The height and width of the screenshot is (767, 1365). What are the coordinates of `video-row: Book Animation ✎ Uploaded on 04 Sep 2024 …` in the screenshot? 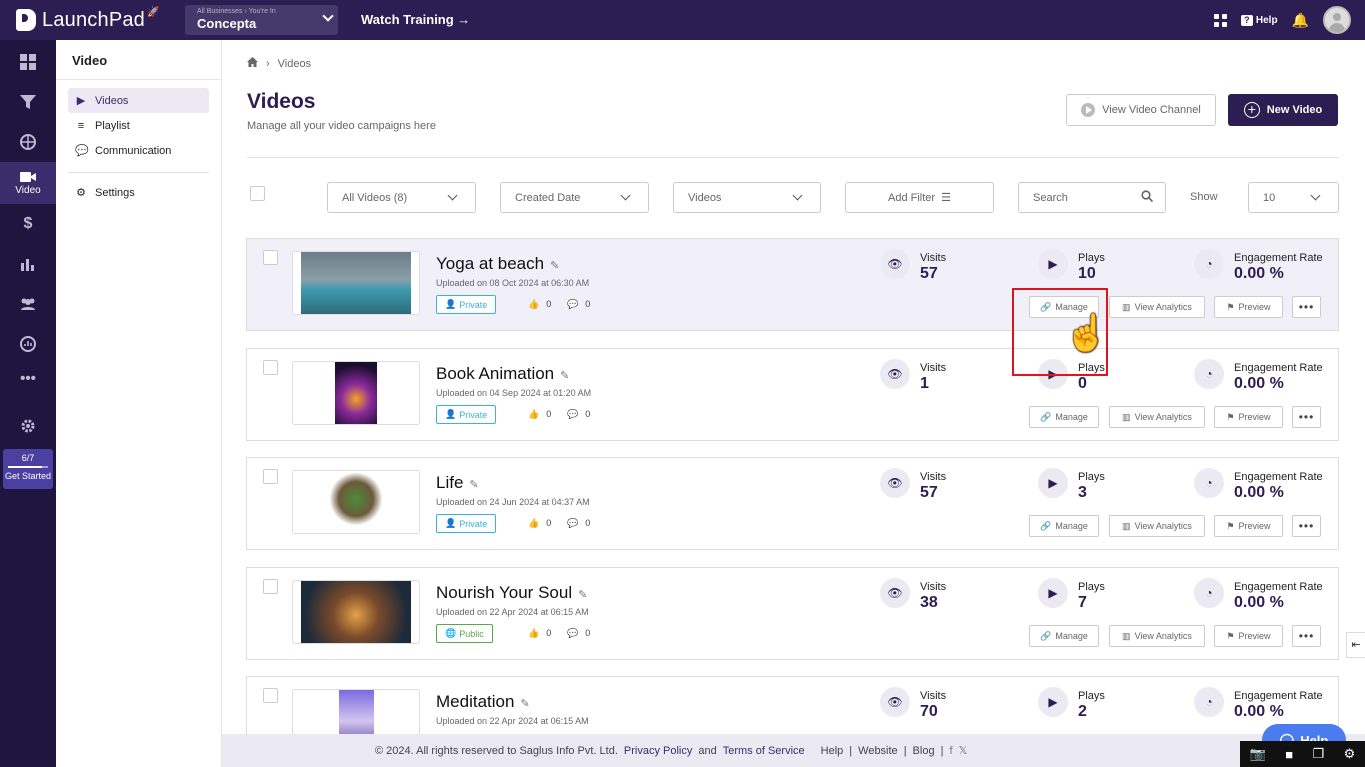 It's located at (792, 394).